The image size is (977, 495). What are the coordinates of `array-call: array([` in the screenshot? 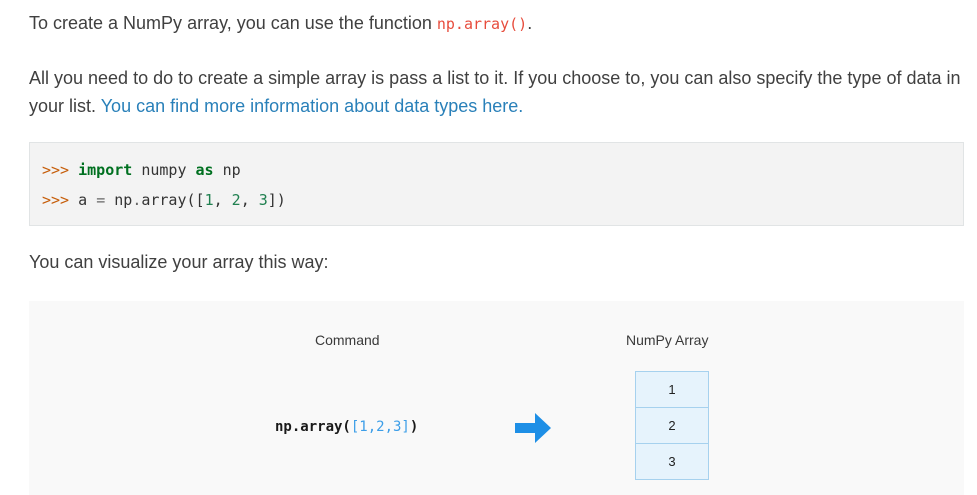 It's located at (173, 200).